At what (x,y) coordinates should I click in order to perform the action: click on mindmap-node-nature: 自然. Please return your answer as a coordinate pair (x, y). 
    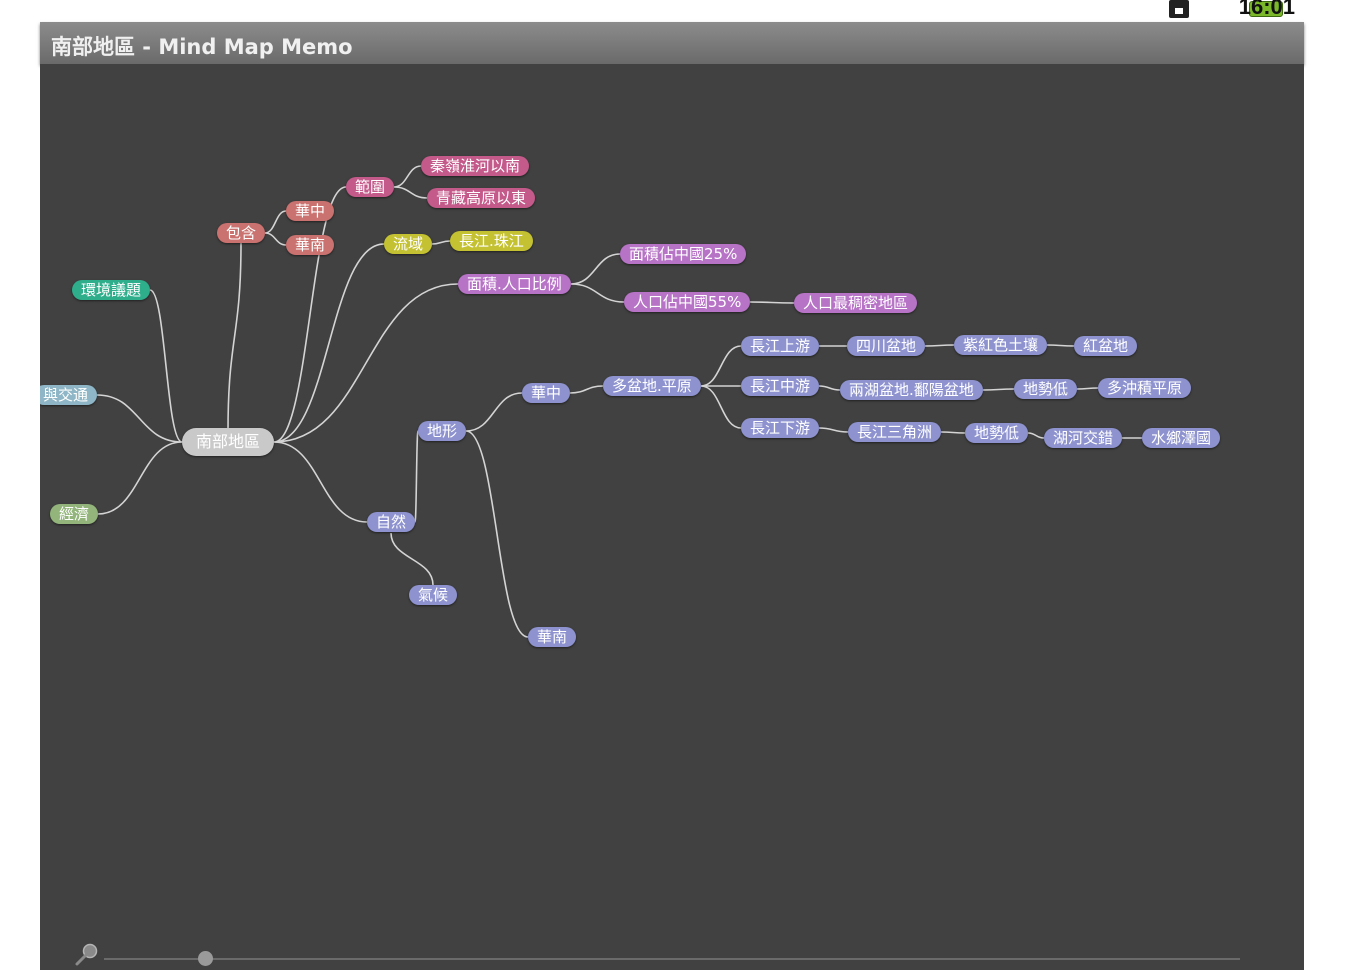
    Looking at the image, I should click on (391, 522).